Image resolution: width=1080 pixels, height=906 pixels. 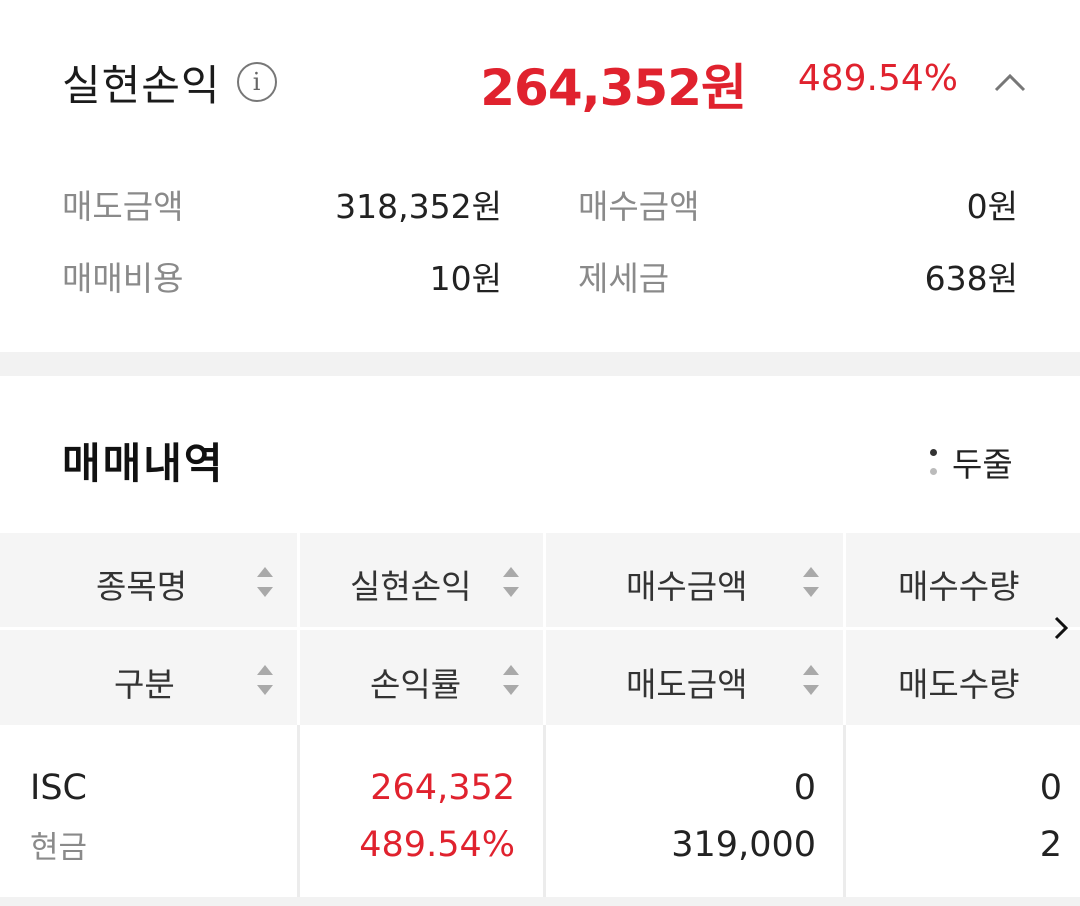 I want to click on summary-item-value: 0원, so click(x=992, y=206).